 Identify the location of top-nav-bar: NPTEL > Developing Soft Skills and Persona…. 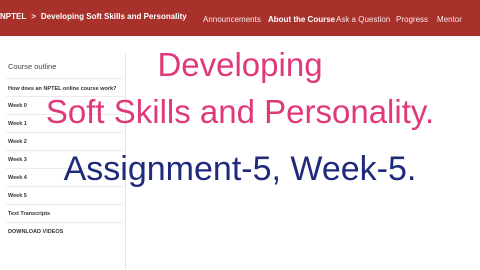
(240, 18).